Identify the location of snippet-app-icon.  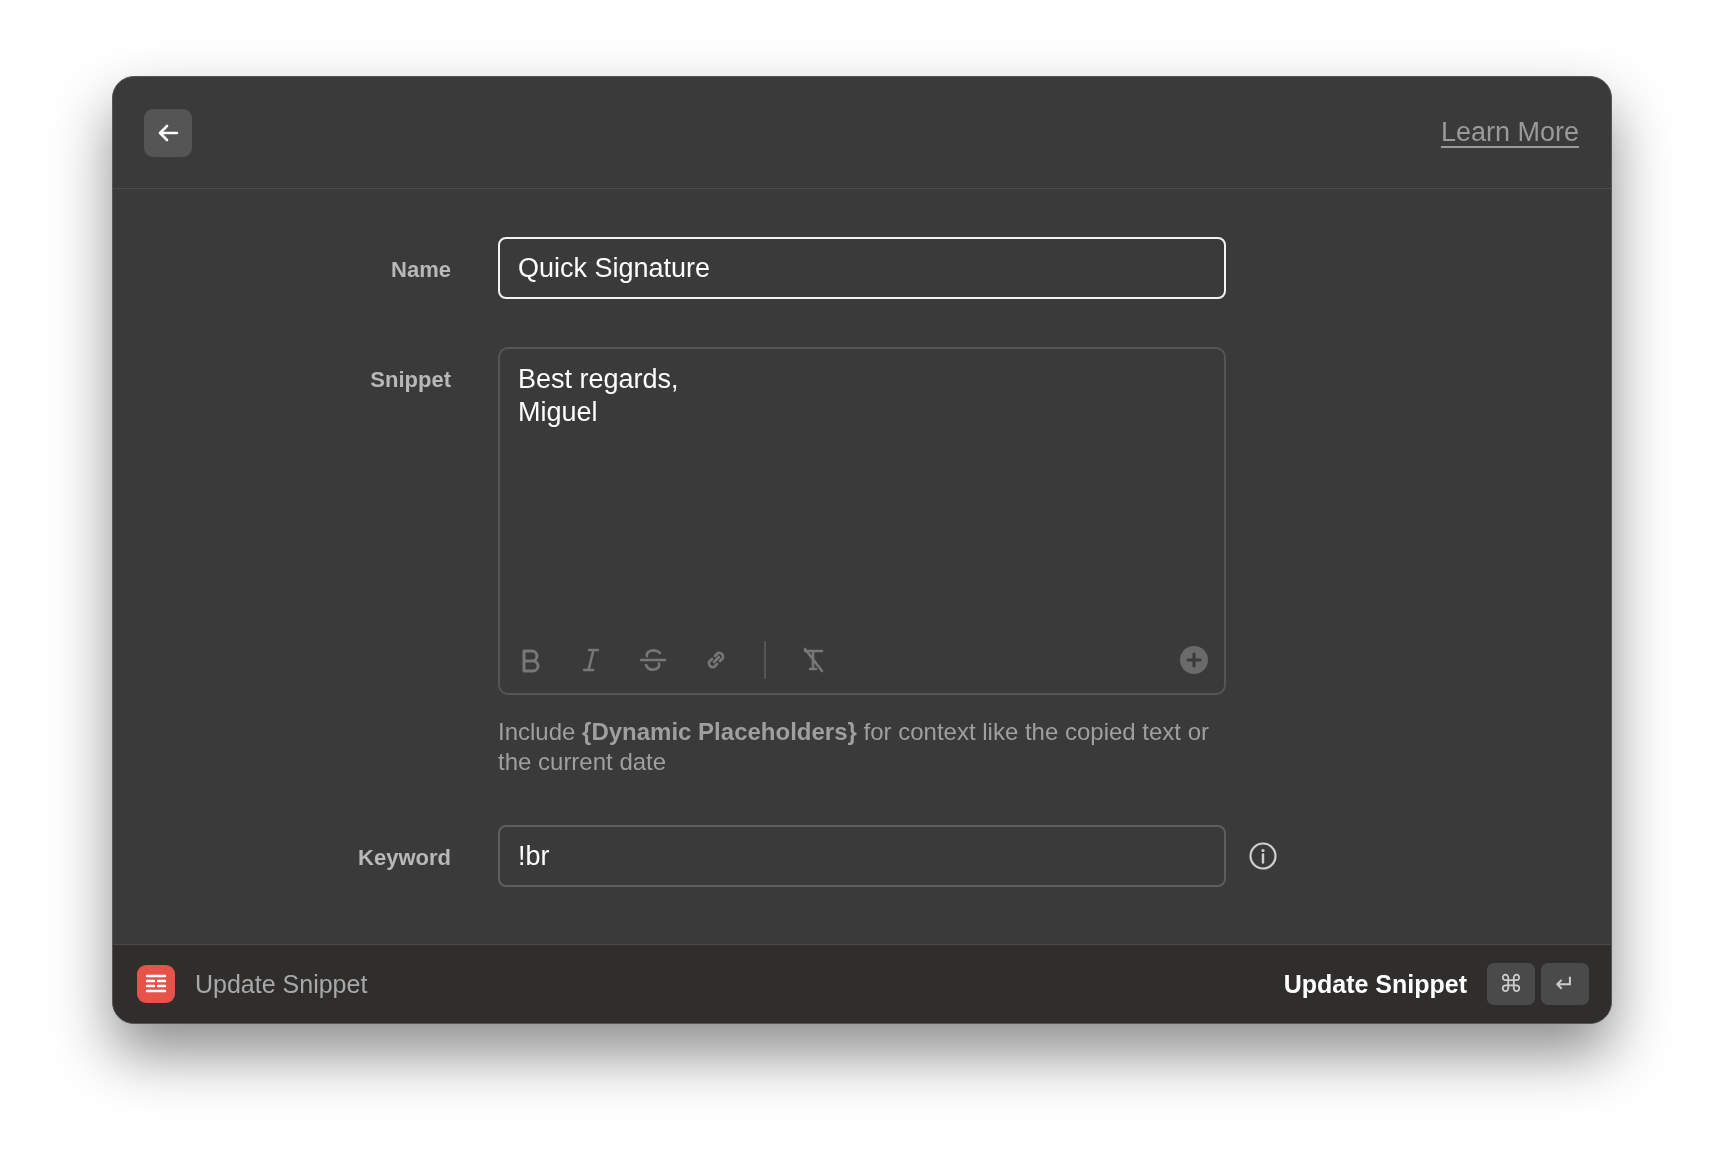
(156, 984).